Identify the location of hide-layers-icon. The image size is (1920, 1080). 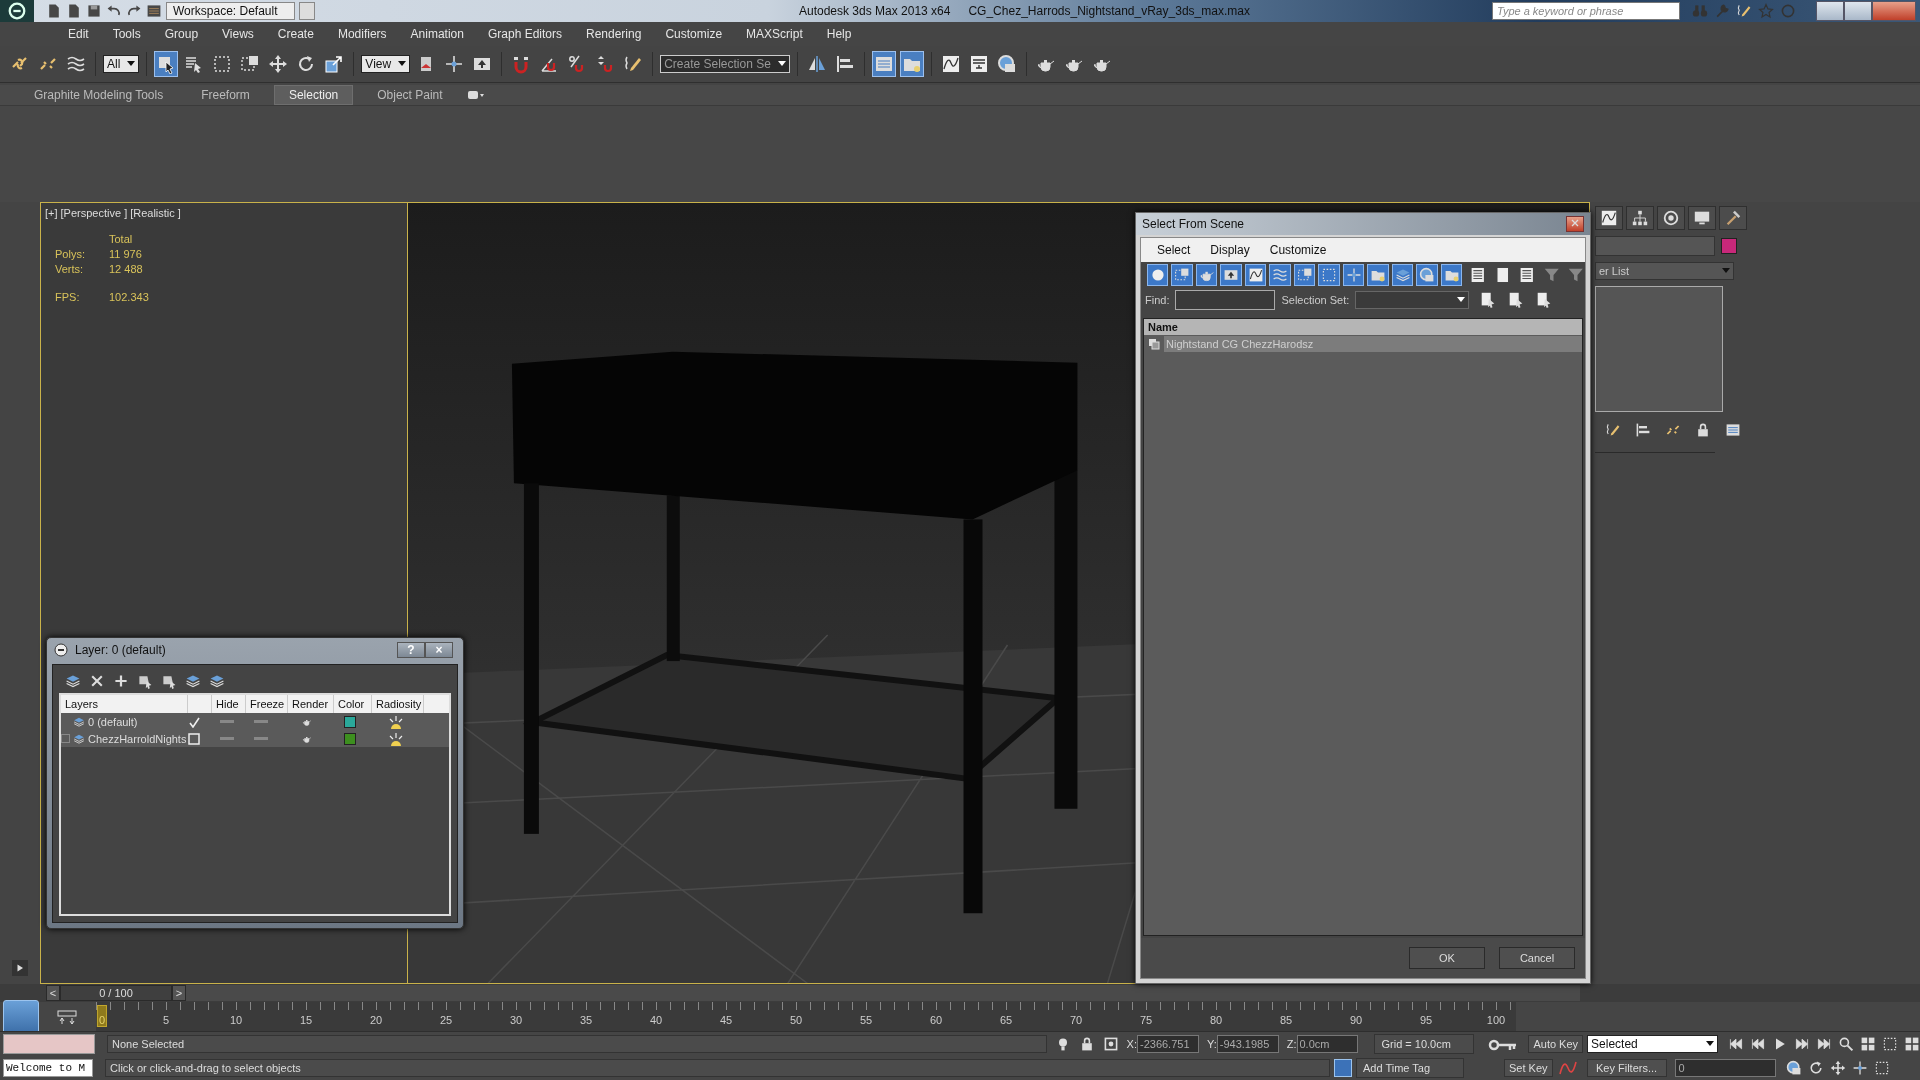
(193, 681).